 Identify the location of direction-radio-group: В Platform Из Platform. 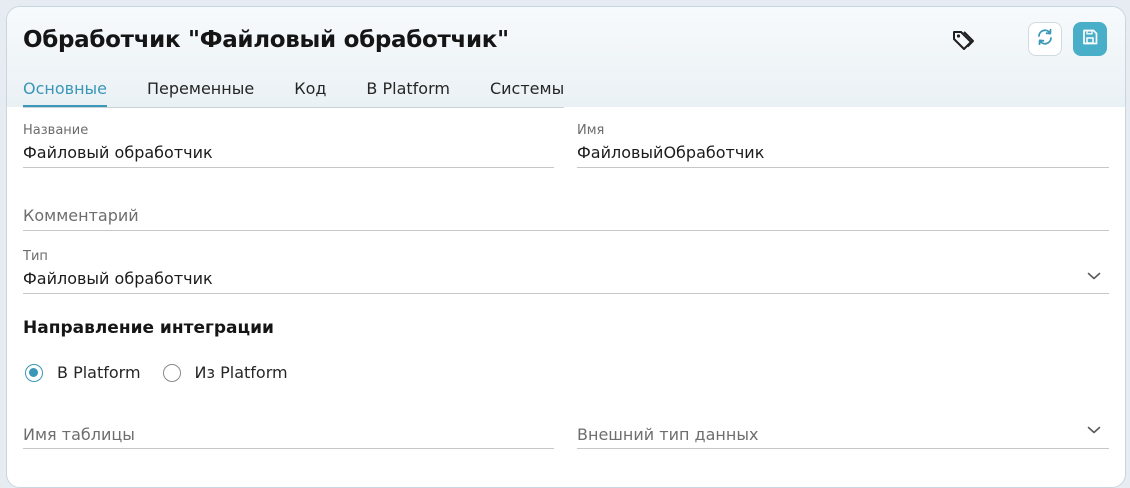
(167, 372).